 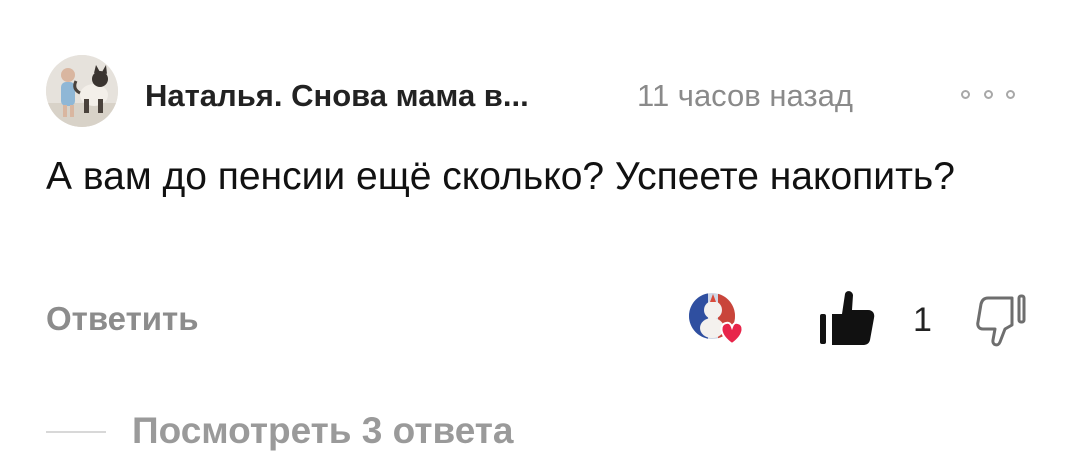 I want to click on thumbs-down-icon, so click(x=1001, y=320).